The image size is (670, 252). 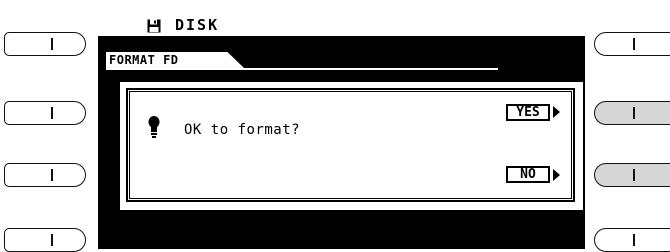 I want to click on tab-format-fd-label: FORMAT FD, so click(x=144, y=60).